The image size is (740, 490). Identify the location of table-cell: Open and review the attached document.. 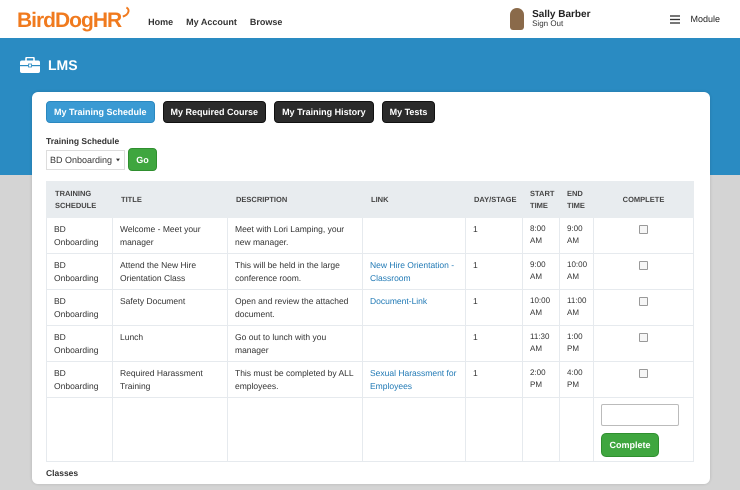
(291, 307).